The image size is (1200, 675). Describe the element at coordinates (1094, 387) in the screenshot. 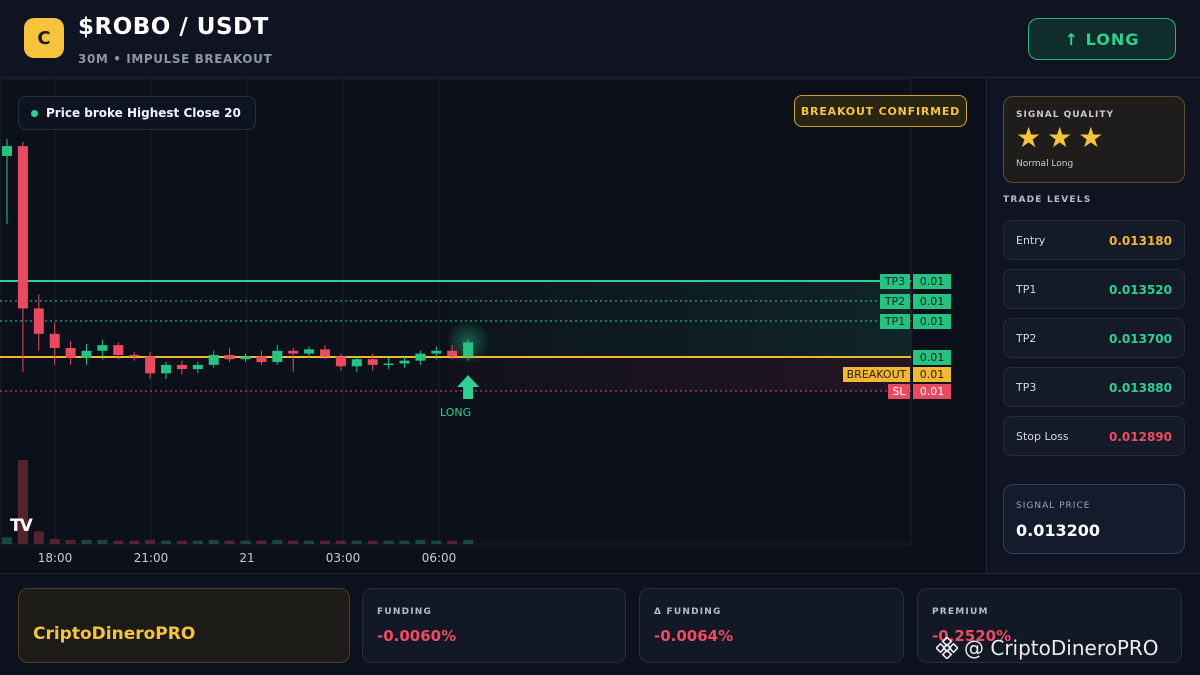

I see `level-row-tp3: TP3 0.013880` at that location.